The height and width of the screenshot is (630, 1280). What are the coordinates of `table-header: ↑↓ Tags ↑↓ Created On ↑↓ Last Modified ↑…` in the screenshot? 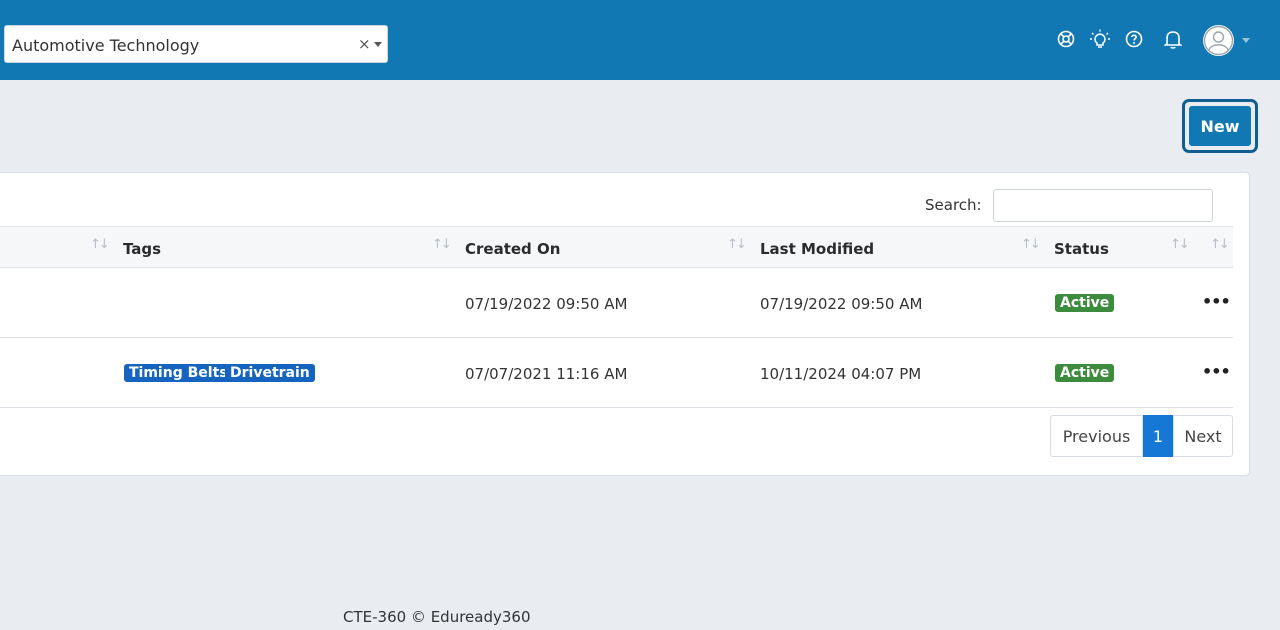 It's located at (616, 247).